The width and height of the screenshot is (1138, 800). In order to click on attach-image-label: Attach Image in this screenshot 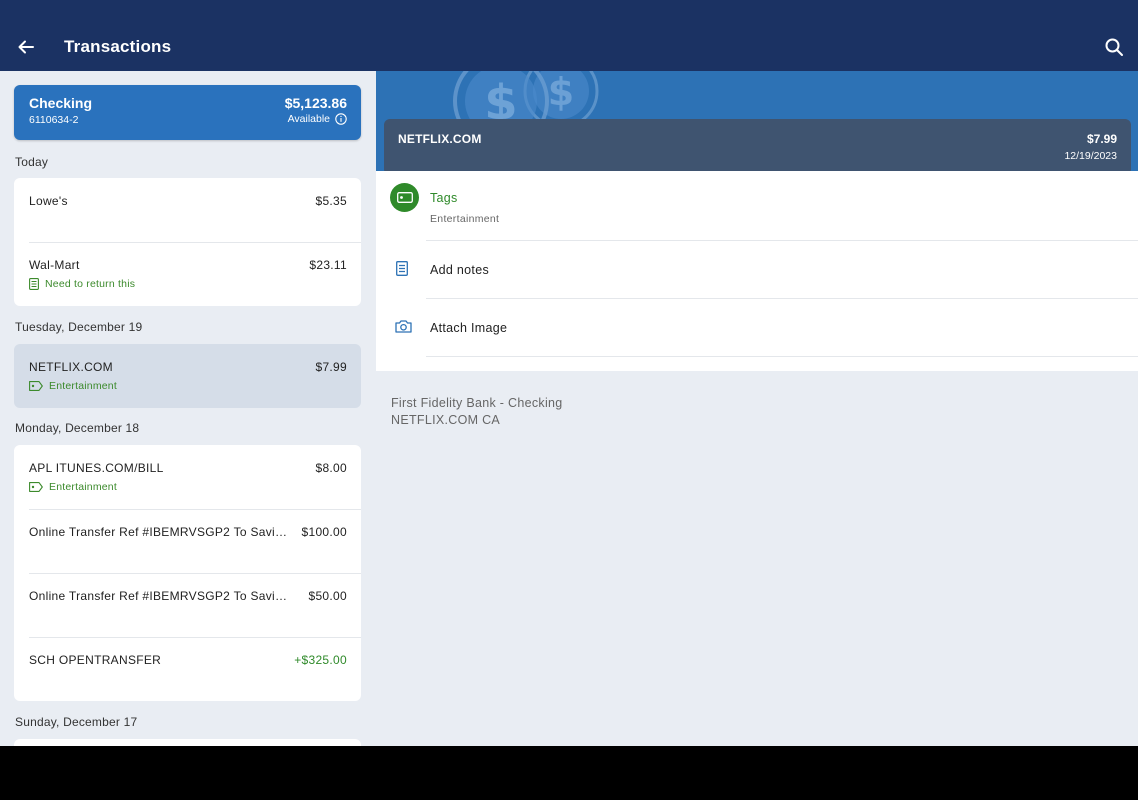, I will do `click(469, 328)`.